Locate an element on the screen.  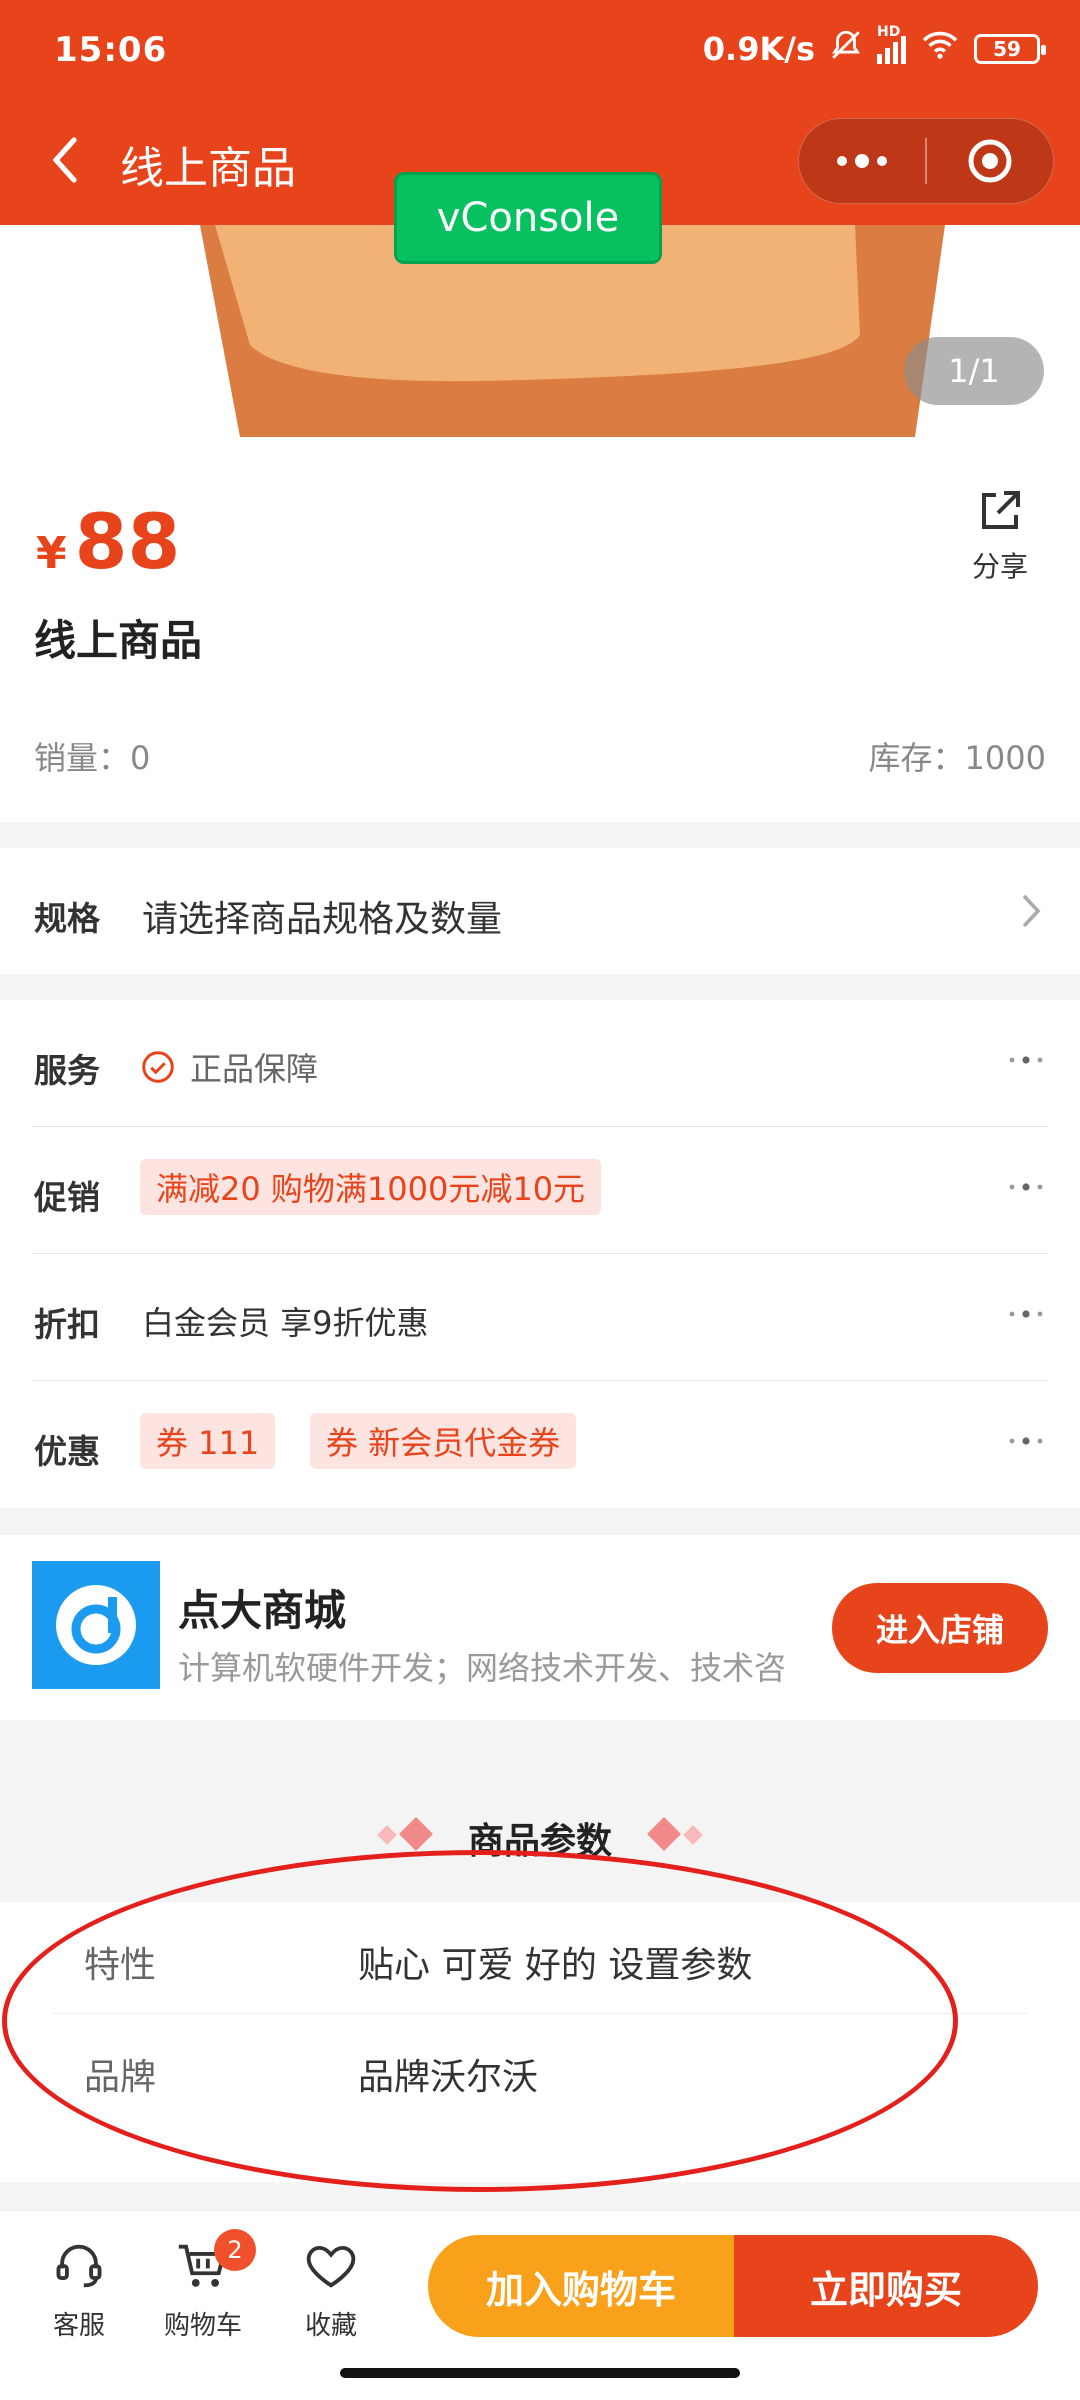
param-value: 贴心 可爱 好的 设置参数 is located at coordinates (555, 1965).